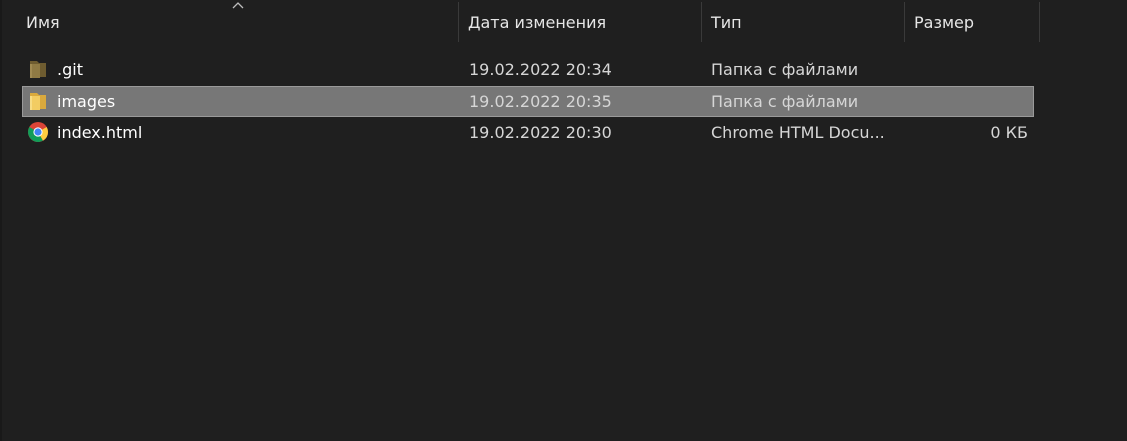 The height and width of the screenshot is (441, 1127). Describe the element at coordinates (944, 22) in the screenshot. I see `column-header-size-label: Размер` at that location.